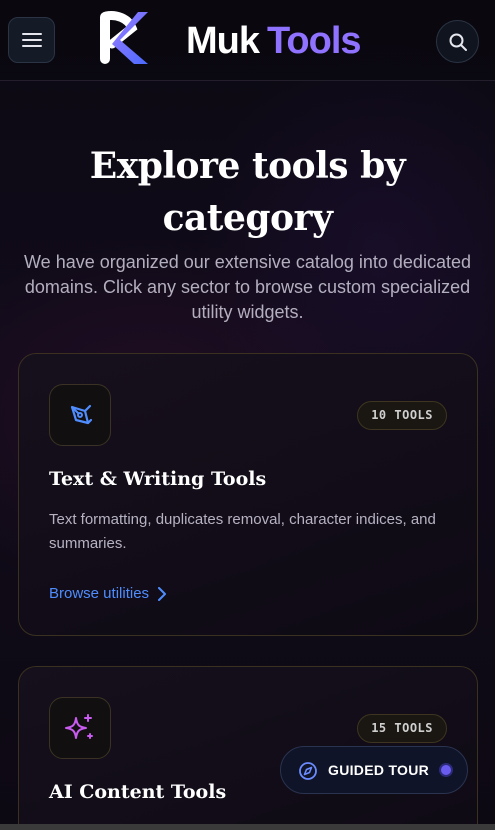 Image resolution: width=495 pixels, height=830 pixels. What do you see at coordinates (308, 771) in the screenshot?
I see `compass-icon` at bounding box center [308, 771].